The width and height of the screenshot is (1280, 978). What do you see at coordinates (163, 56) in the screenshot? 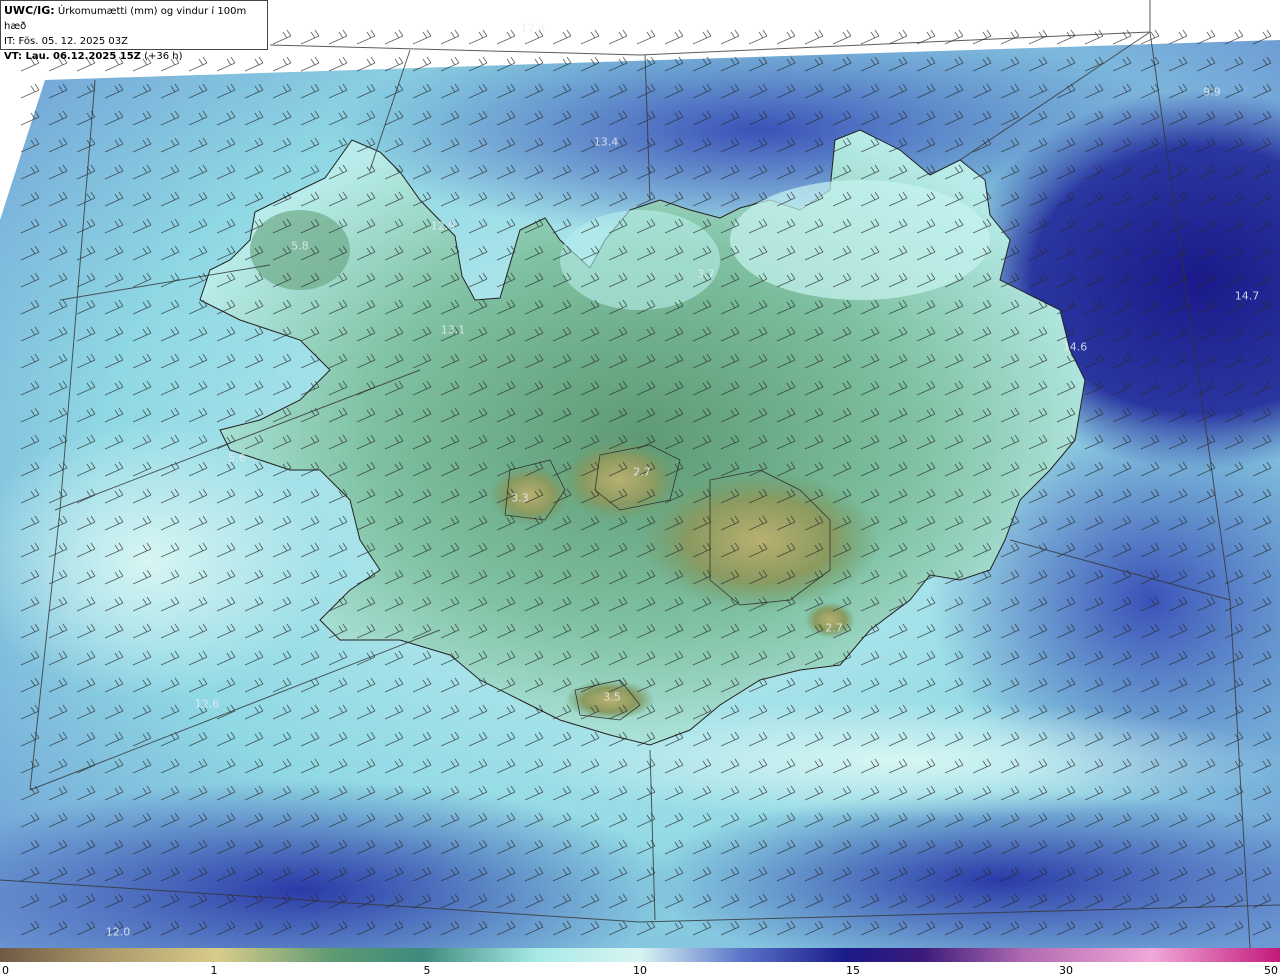
I see `lead-time: (+36 h)` at bounding box center [163, 56].